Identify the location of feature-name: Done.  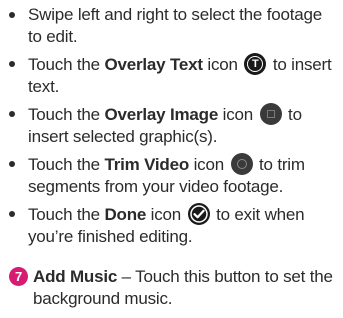
(125, 214).